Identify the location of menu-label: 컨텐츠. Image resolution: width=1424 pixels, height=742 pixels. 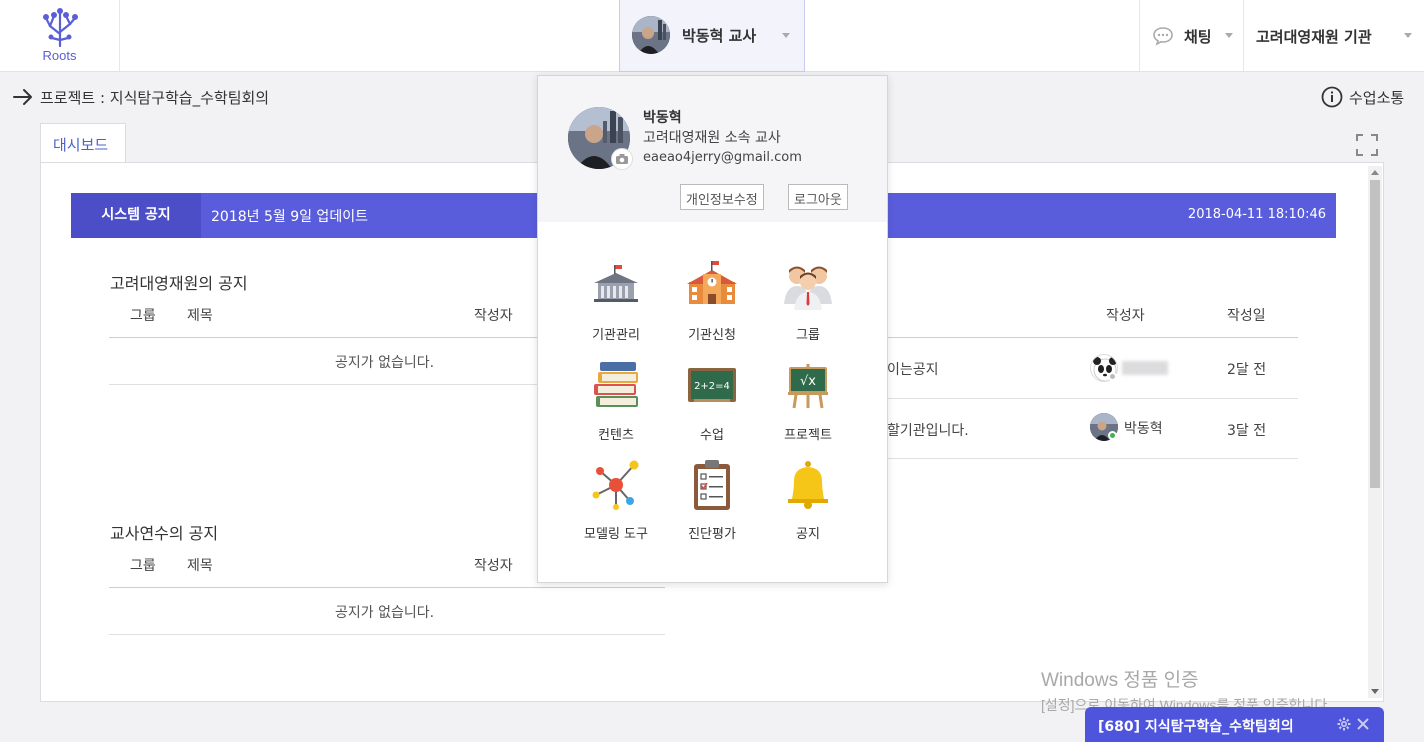
(616, 435).